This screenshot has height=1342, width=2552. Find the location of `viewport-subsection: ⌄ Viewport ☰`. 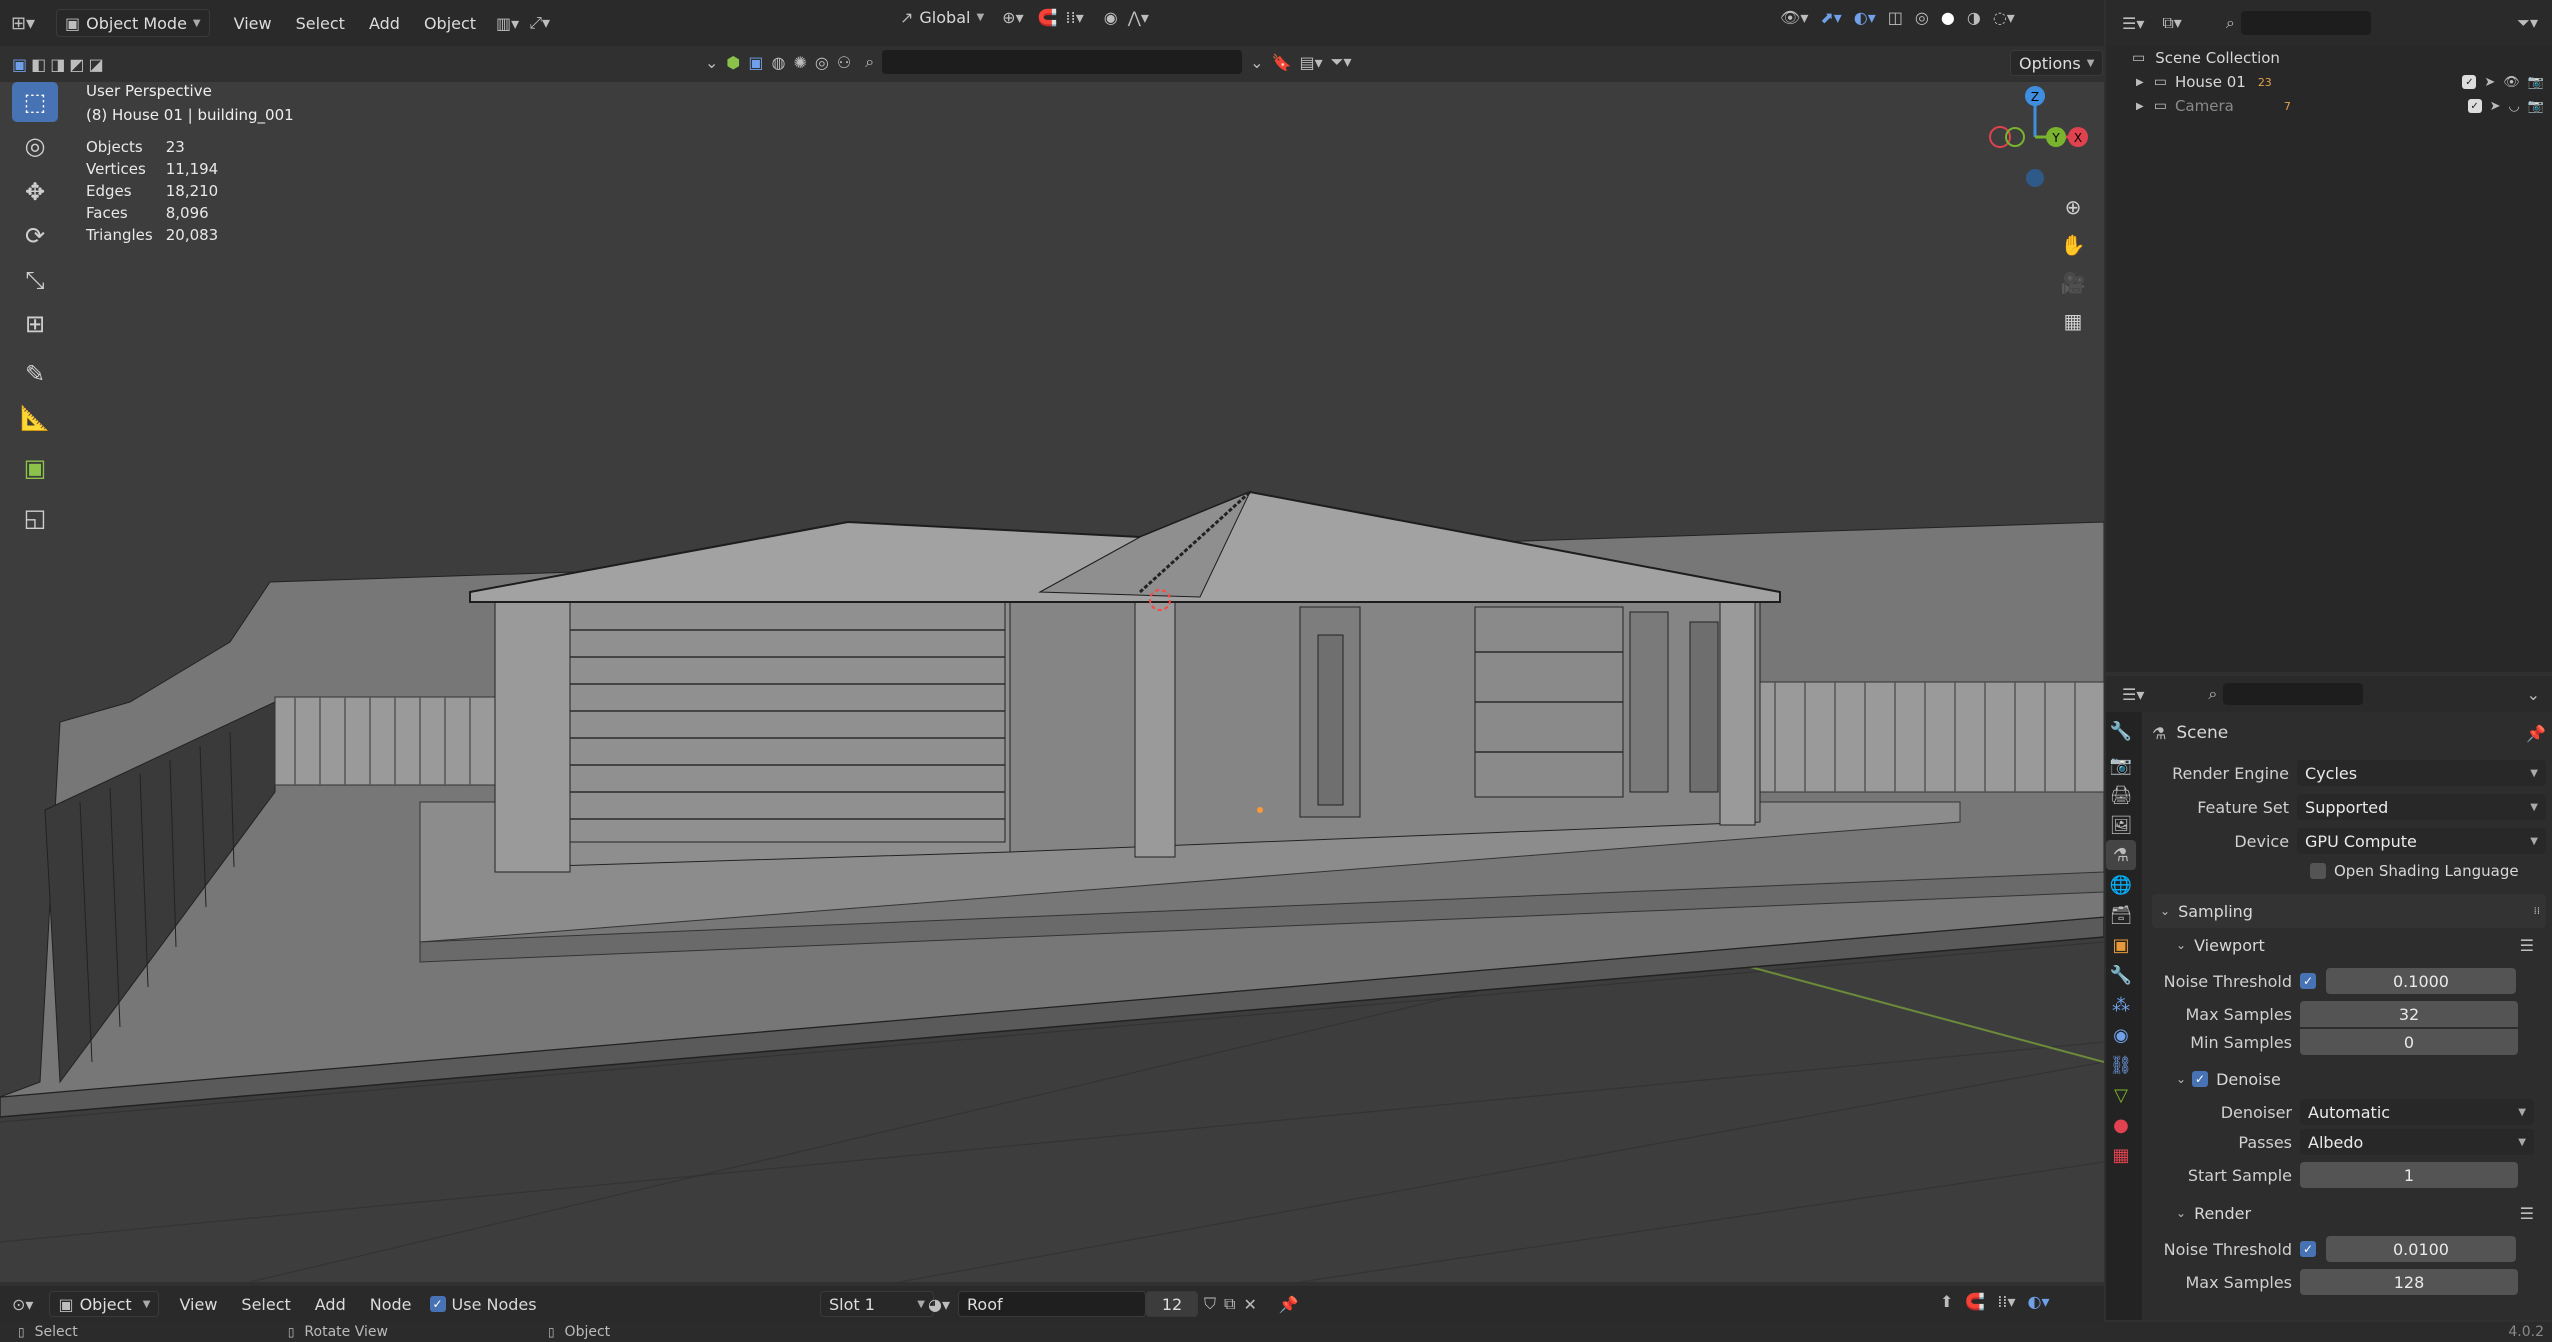

viewport-subsection: ⌄ Viewport ☰ is located at coordinates (2349, 945).